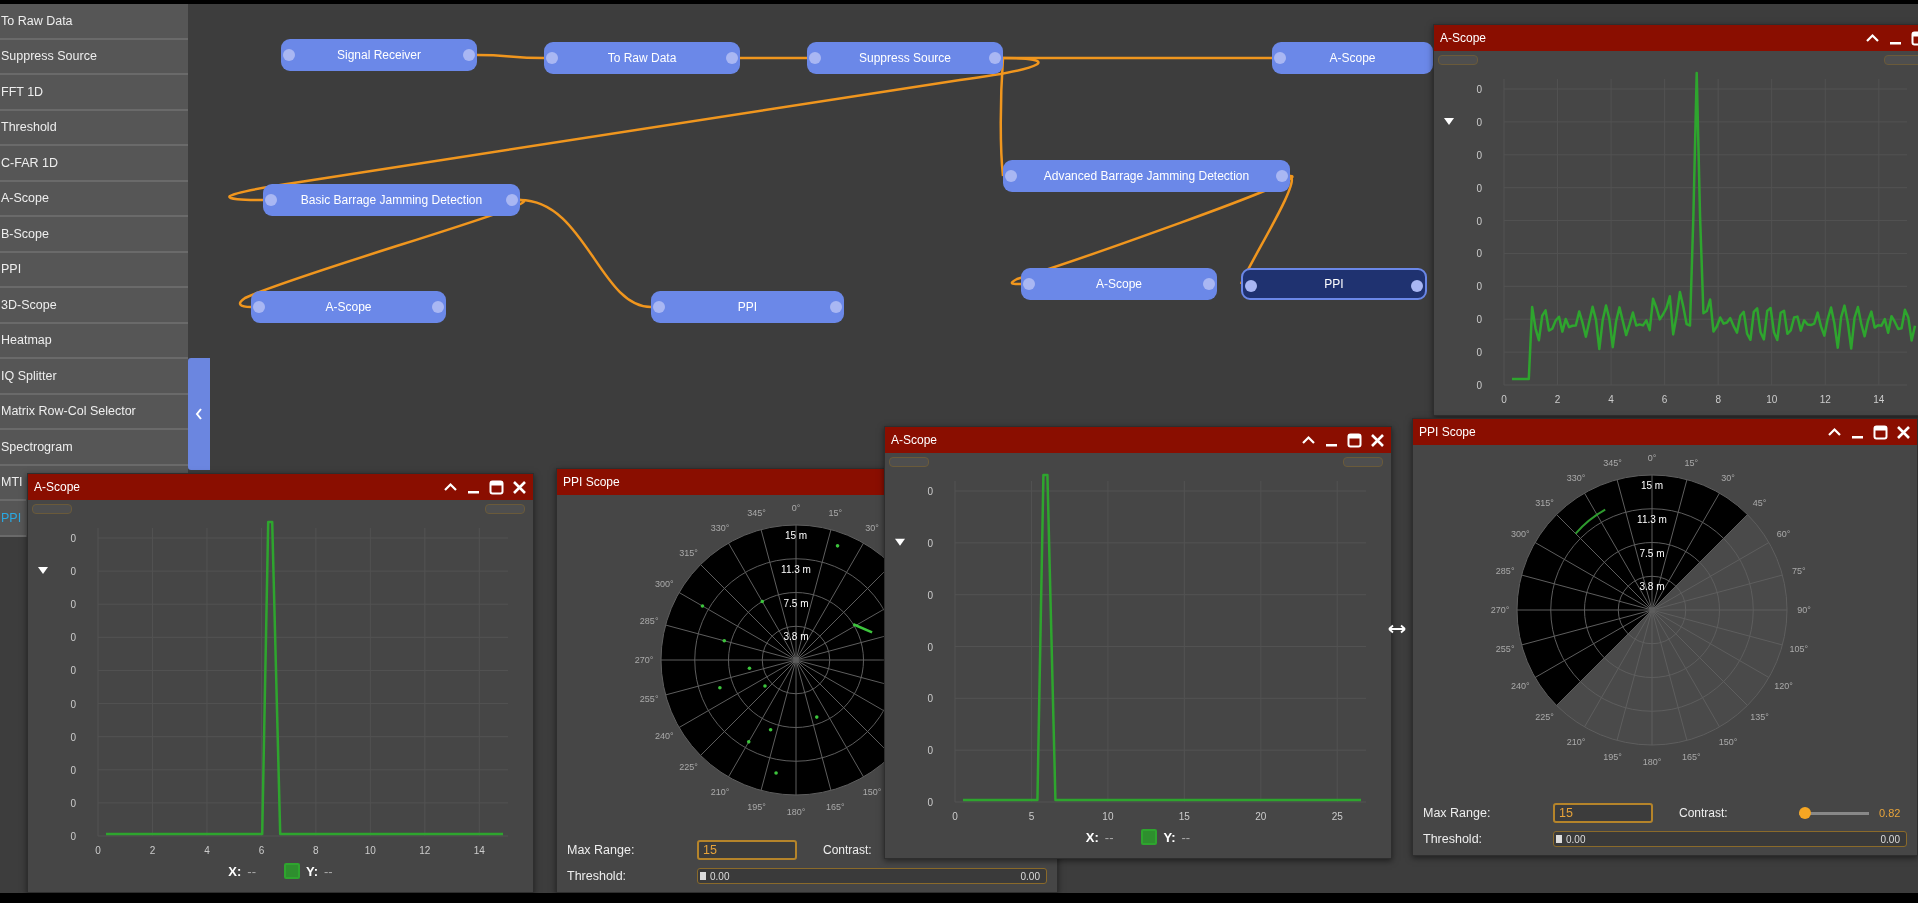 The image size is (1918, 903). What do you see at coordinates (94, 93) in the screenshot?
I see `sidebar-item: FFT 1D` at bounding box center [94, 93].